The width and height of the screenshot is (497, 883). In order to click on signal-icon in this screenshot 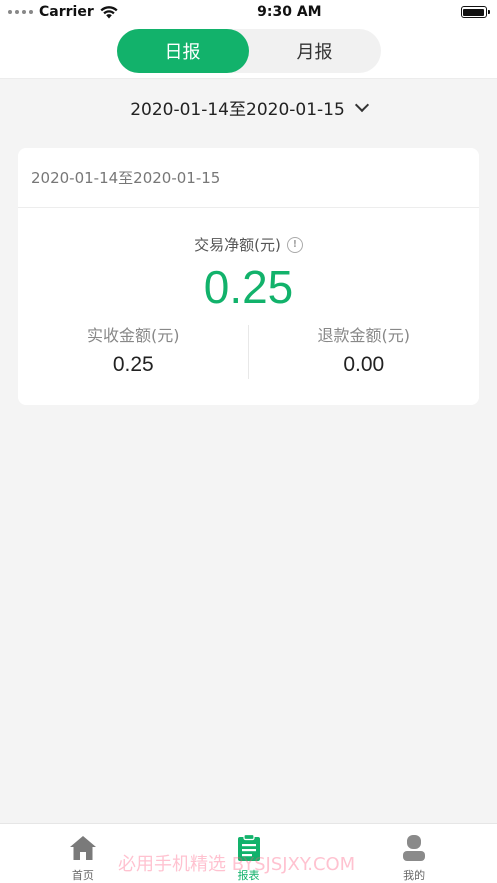, I will do `click(20, 12)`.